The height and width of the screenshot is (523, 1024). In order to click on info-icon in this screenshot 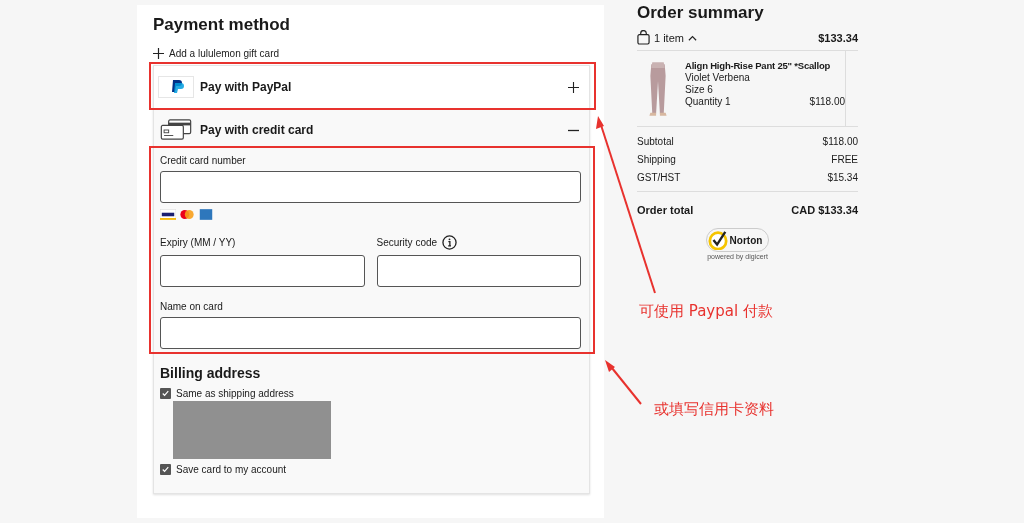, I will do `click(450, 242)`.